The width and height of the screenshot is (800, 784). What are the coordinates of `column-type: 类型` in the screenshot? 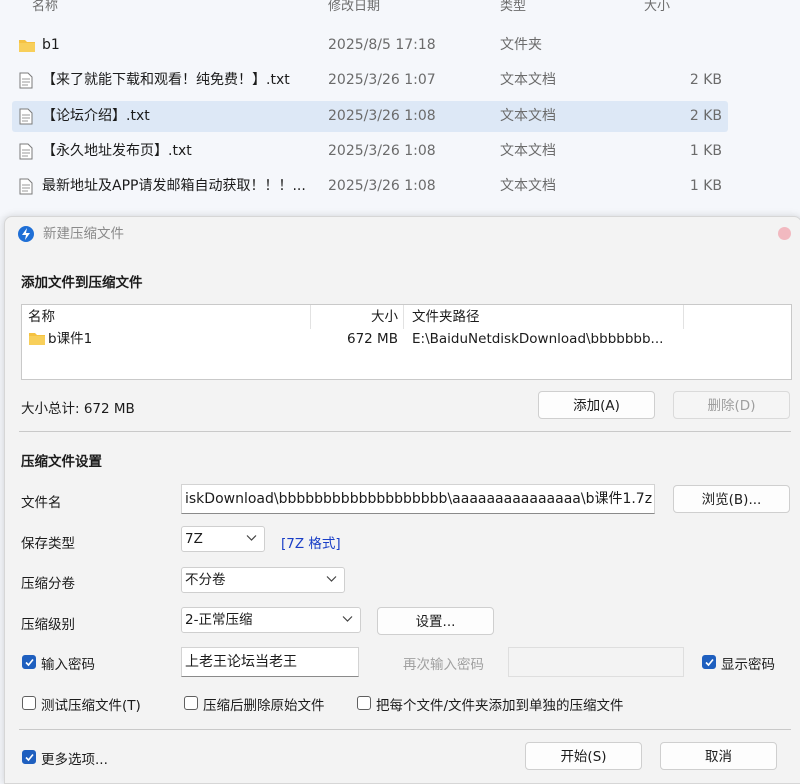 It's located at (513, 7).